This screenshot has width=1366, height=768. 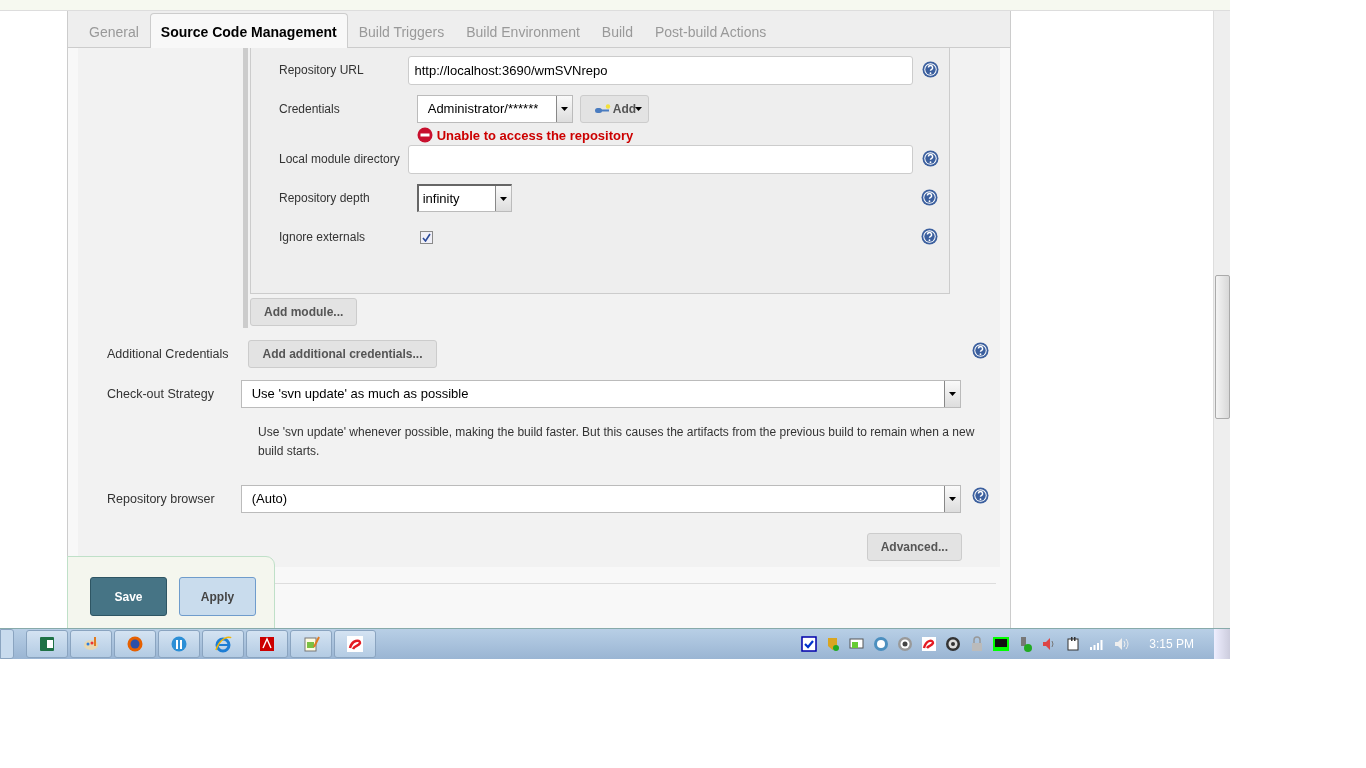 I want to click on save-button: Save, so click(x=128, y=596).